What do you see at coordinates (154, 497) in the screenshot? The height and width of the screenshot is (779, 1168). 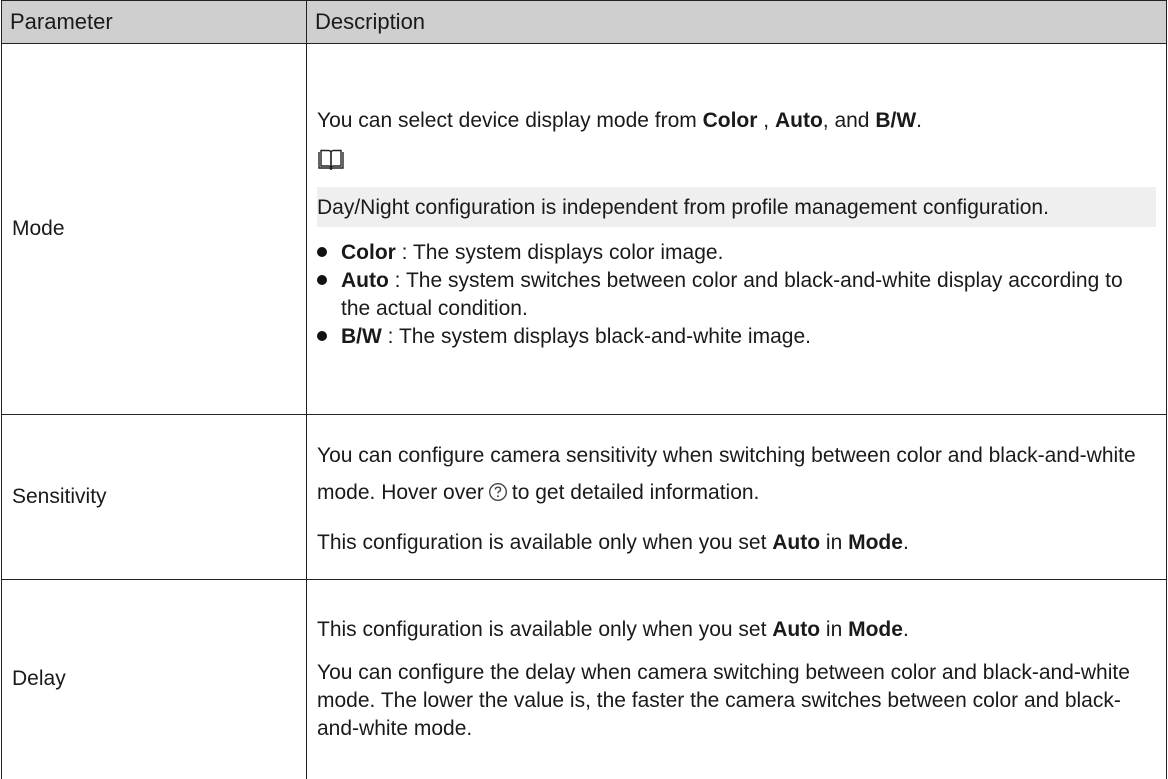 I see `param-name-sensitivity: Sensitivity` at bounding box center [154, 497].